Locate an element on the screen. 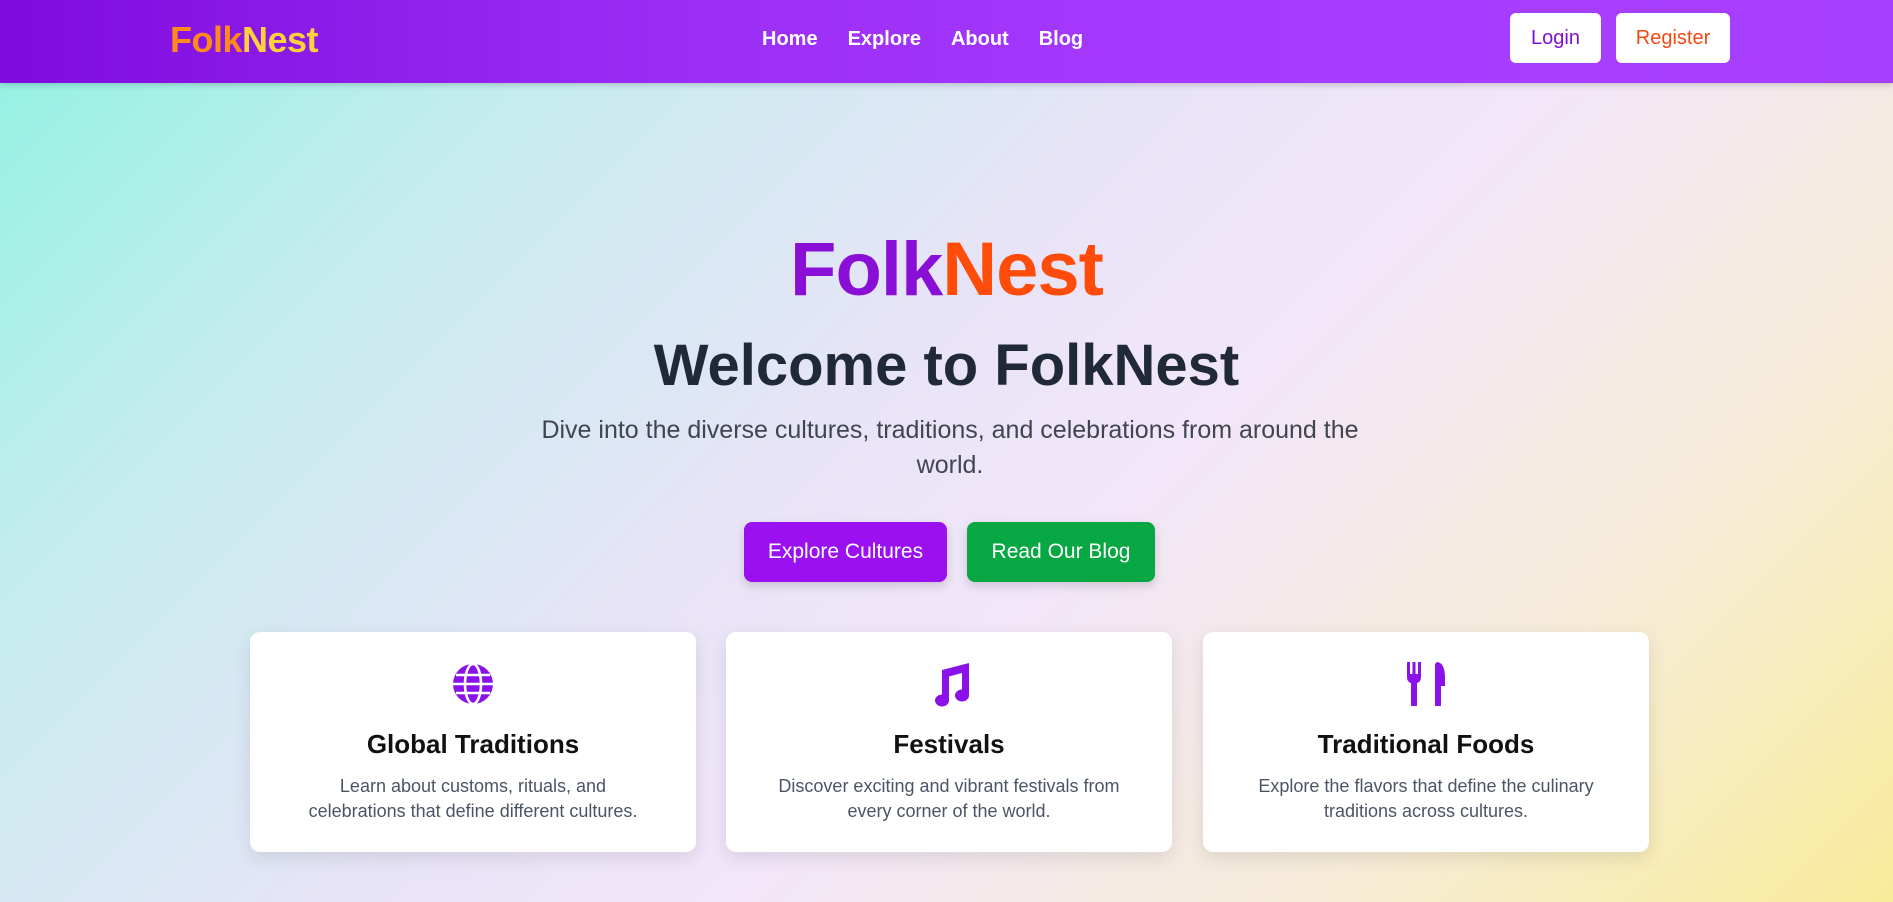 The height and width of the screenshot is (902, 1893). card-title: Traditional Foods is located at coordinates (1426, 744).